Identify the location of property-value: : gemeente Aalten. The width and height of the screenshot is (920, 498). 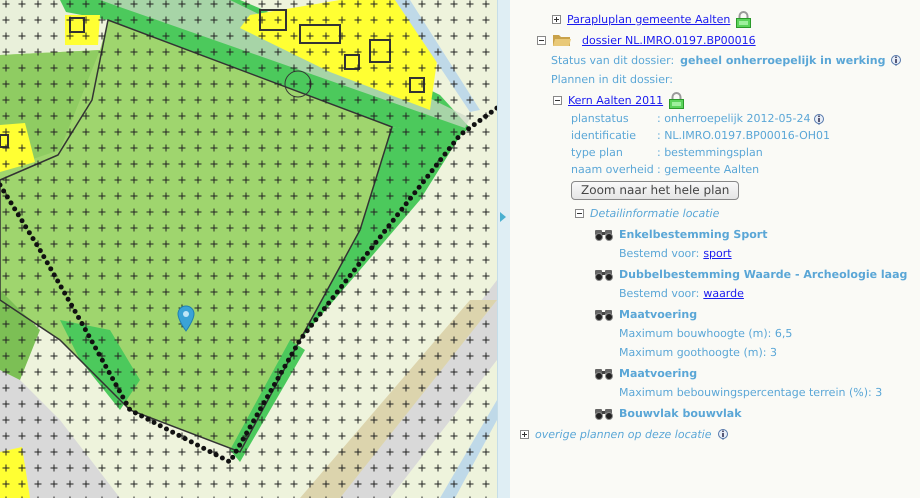
(708, 170).